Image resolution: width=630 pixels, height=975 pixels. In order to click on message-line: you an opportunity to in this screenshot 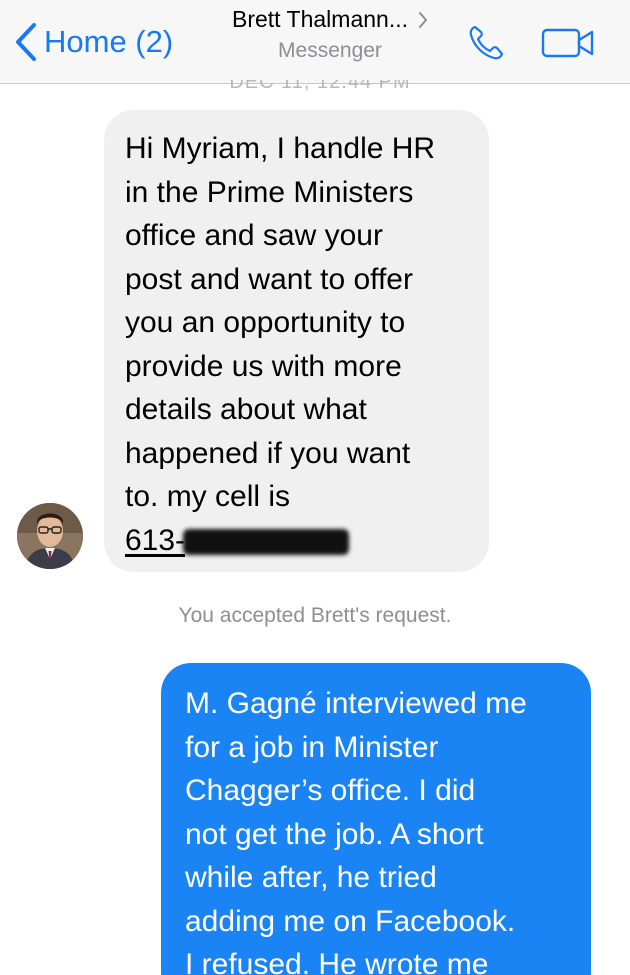, I will do `click(265, 322)`.